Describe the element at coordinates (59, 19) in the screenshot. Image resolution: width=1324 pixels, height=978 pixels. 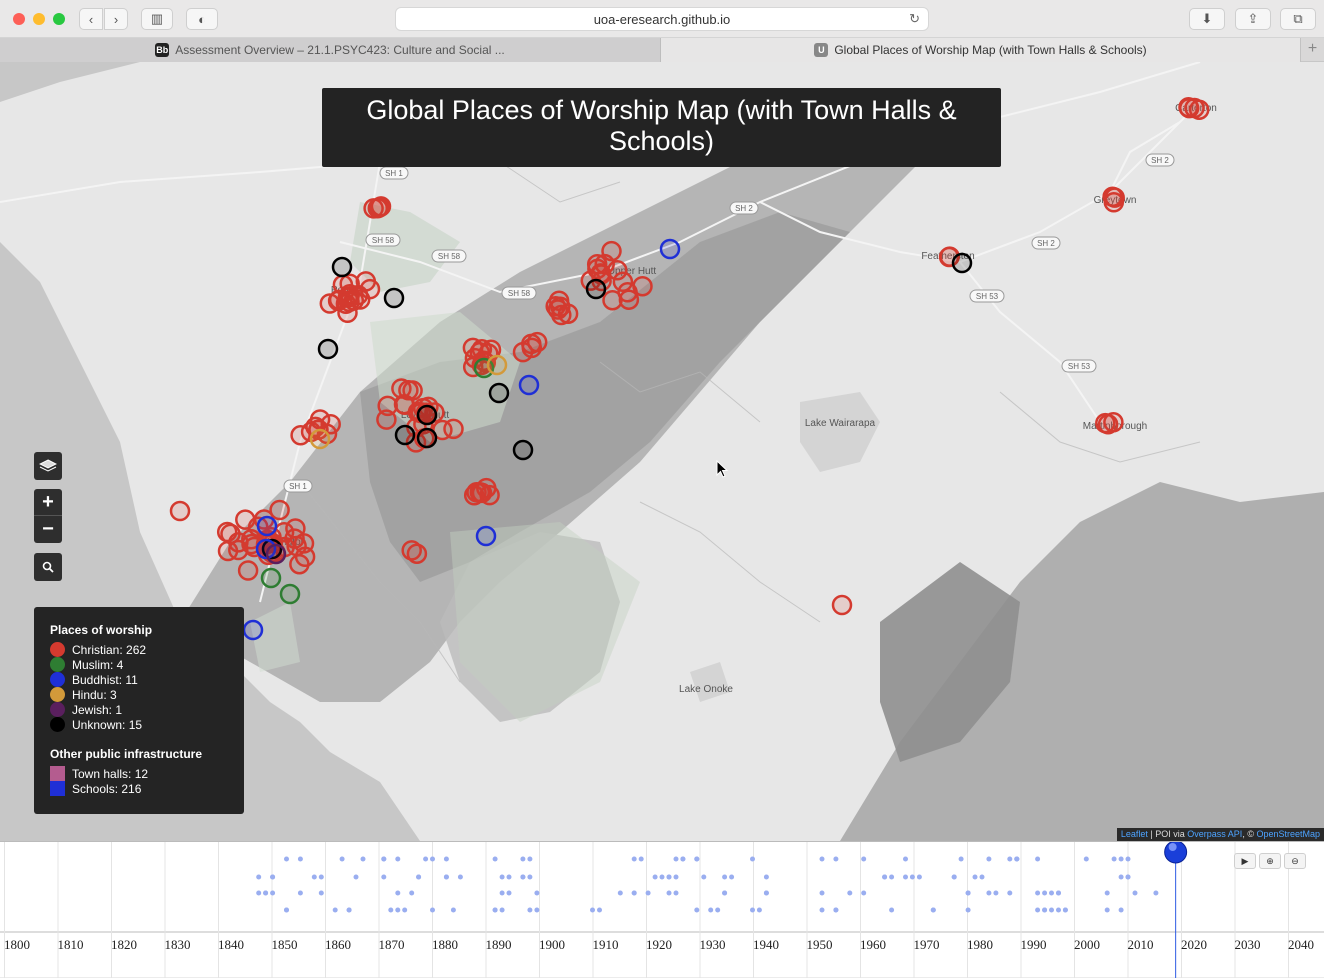
I see `maximize-window-button` at that location.